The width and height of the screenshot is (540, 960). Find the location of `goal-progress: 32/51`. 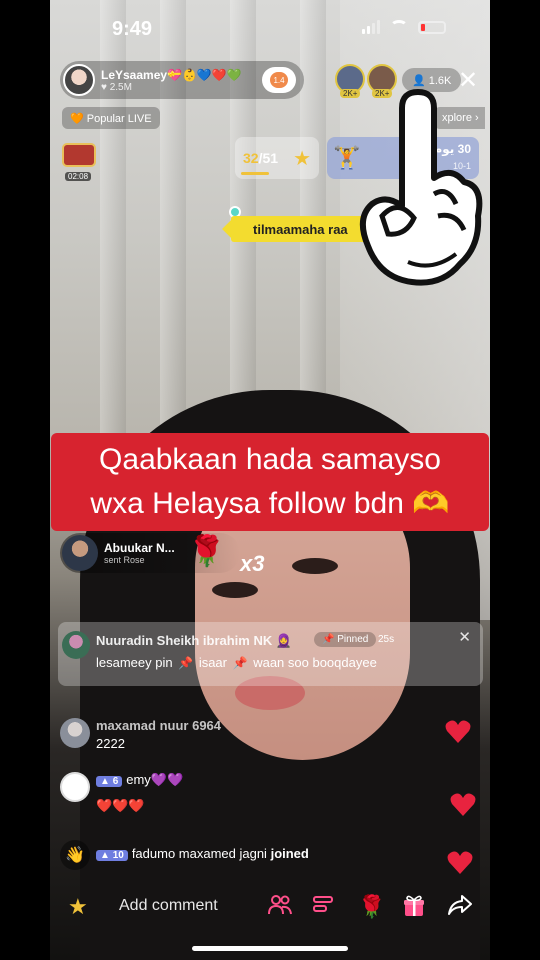

goal-progress: 32/51 is located at coordinates (261, 158).